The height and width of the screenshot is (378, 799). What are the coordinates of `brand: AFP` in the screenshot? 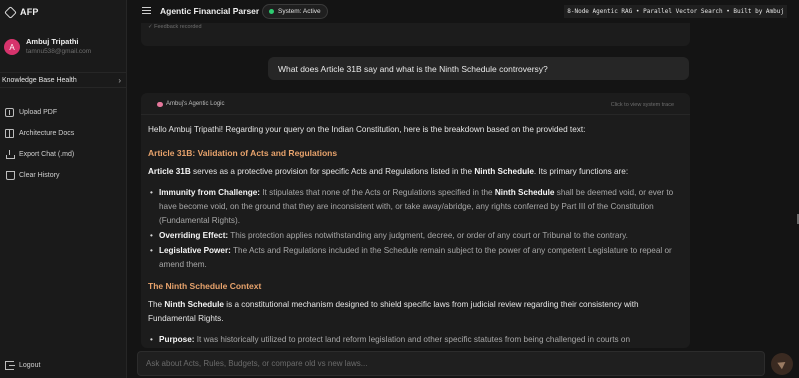 It's located at (21, 12).